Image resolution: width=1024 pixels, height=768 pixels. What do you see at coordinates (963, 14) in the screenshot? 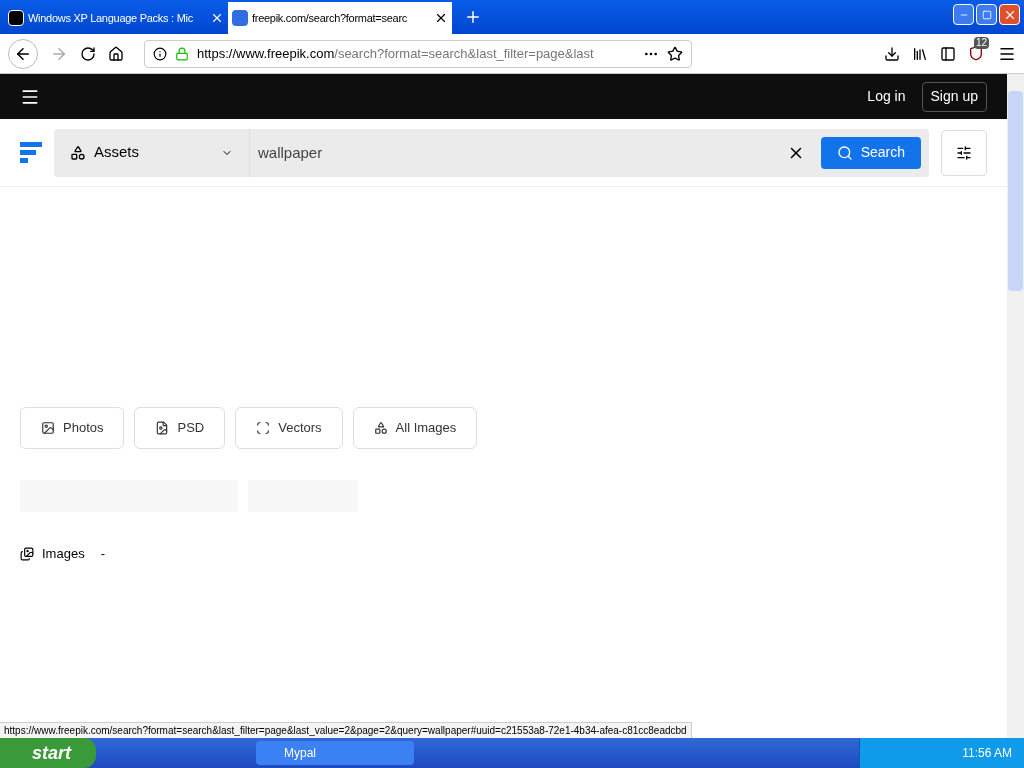
I see `minimize-button` at bounding box center [963, 14].